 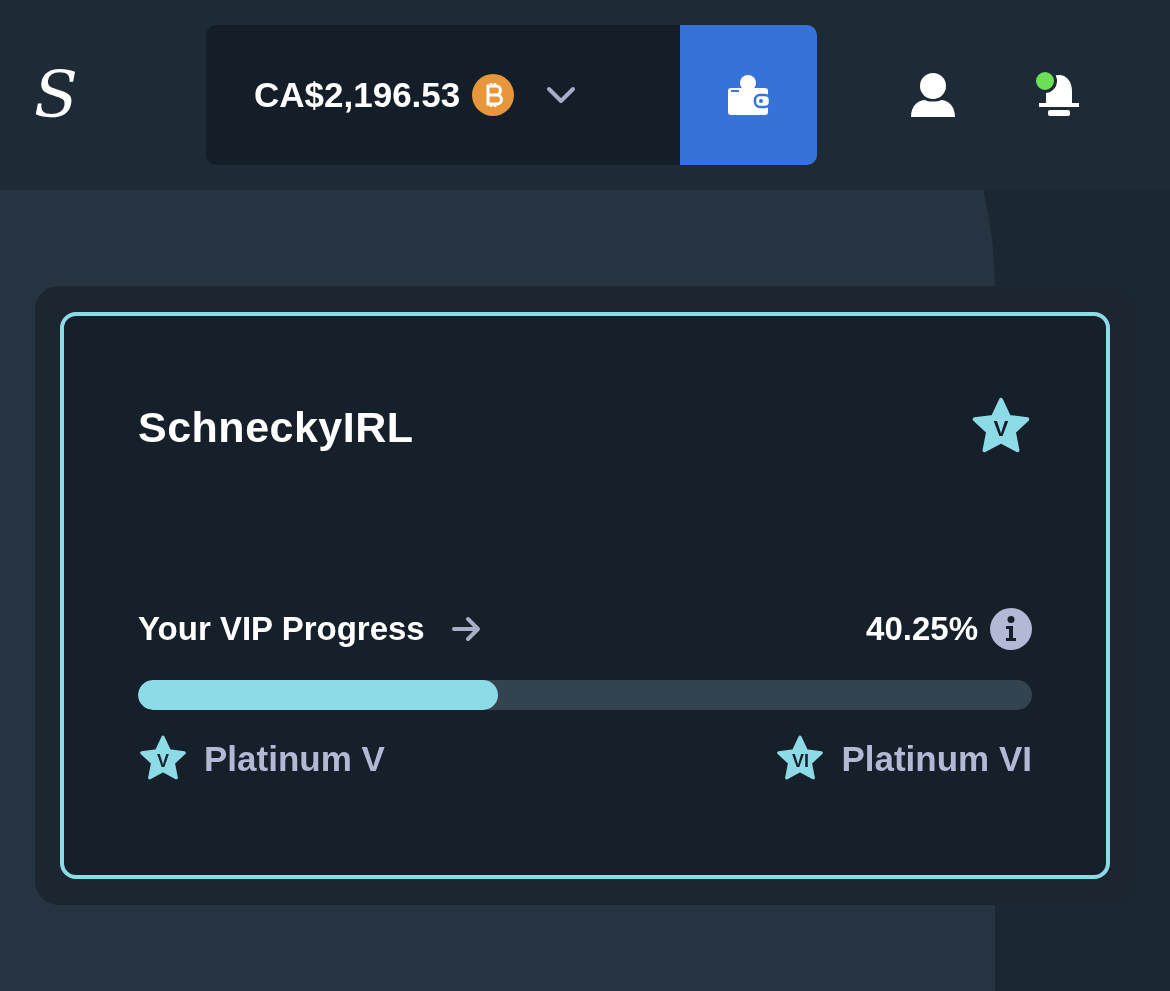 I want to click on next-tier-name: Platinum VI, so click(x=936, y=759).